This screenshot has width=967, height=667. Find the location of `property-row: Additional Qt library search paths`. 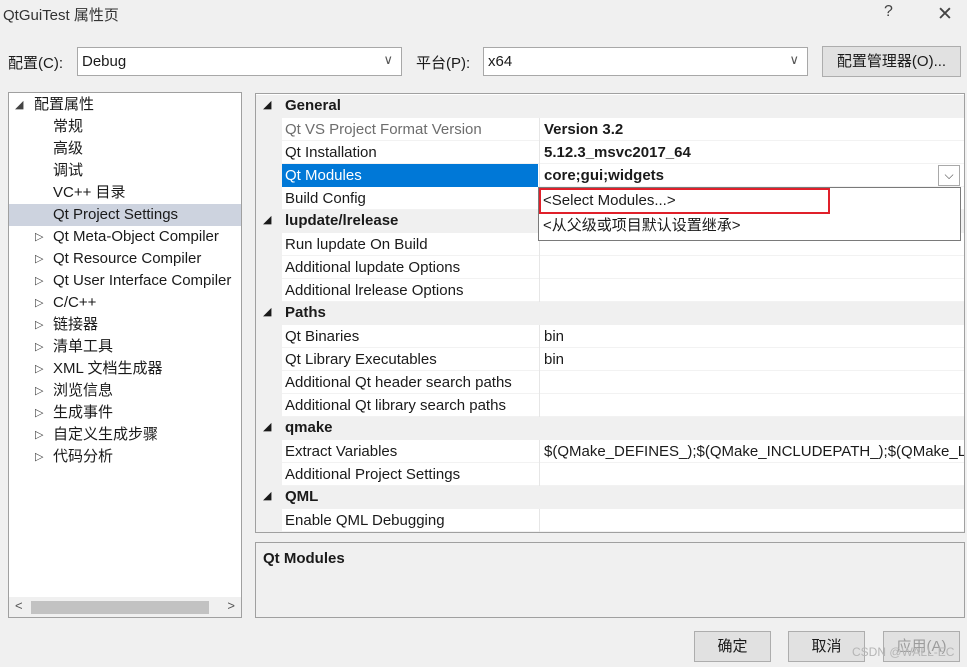

property-row: Additional Qt library search paths is located at coordinates (610, 405).